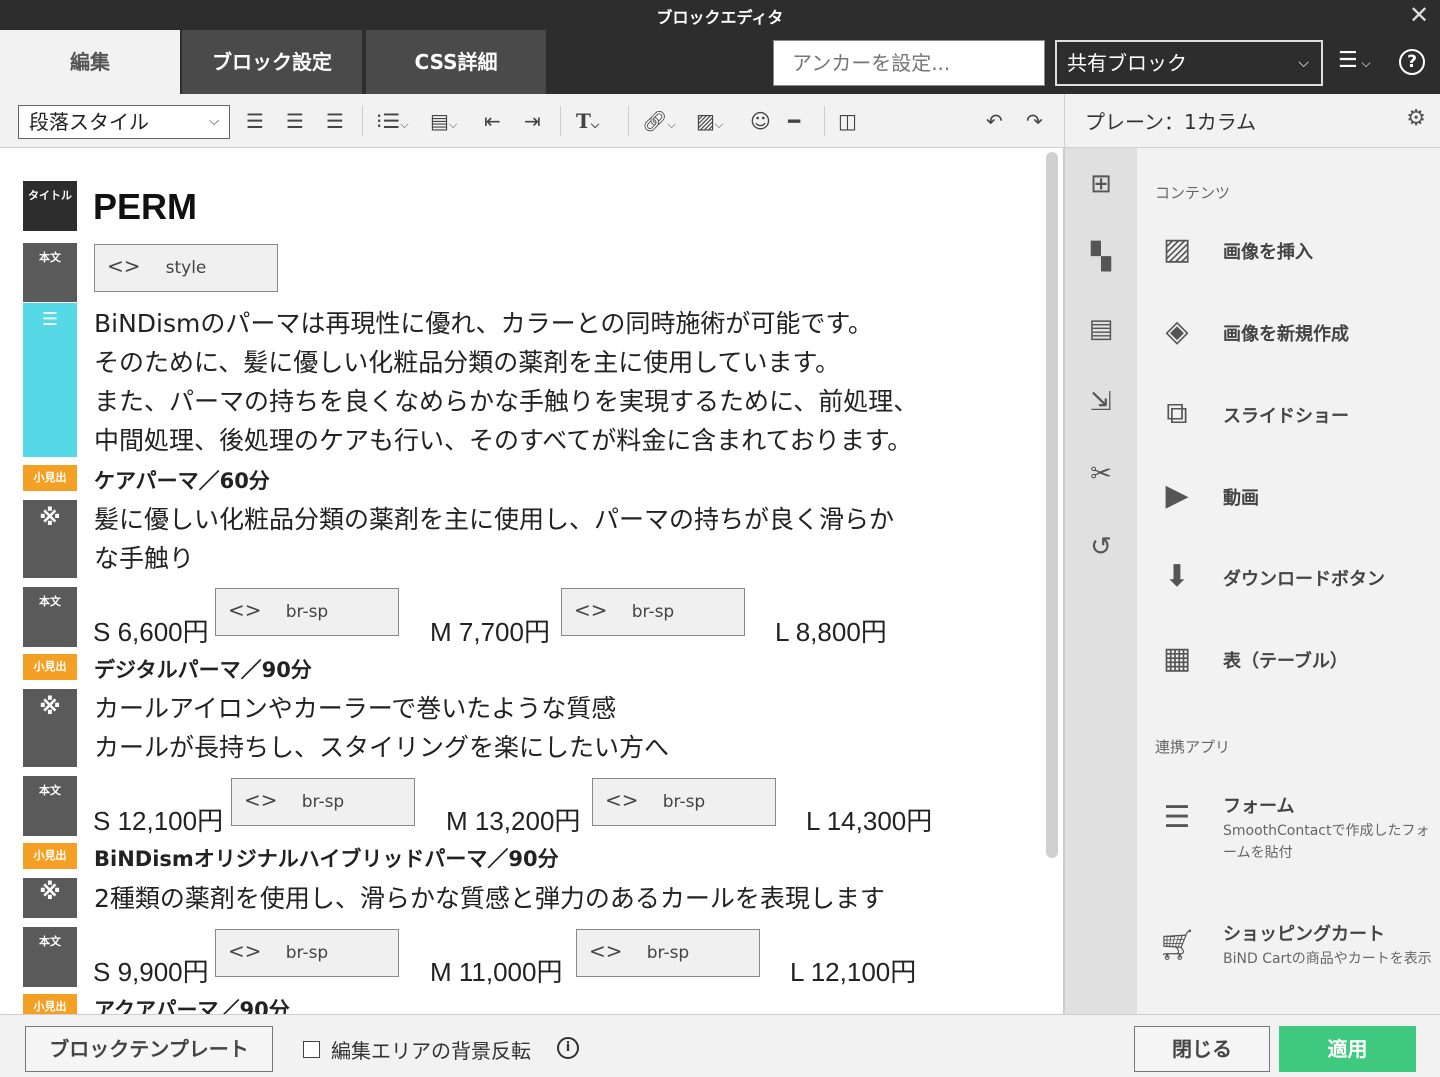 The image size is (1440, 1077). What do you see at coordinates (1034, 121) in the screenshot?
I see `redo-icon: ↷` at bounding box center [1034, 121].